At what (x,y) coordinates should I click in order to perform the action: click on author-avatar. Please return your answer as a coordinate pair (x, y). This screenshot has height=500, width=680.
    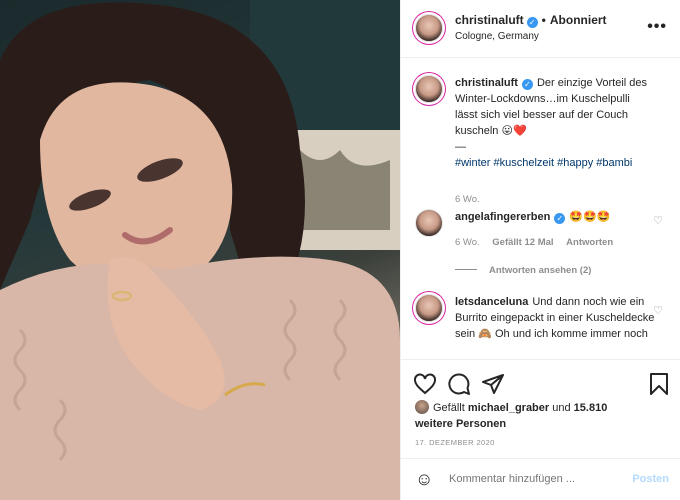
    Looking at the image, I should click on (429, 28).